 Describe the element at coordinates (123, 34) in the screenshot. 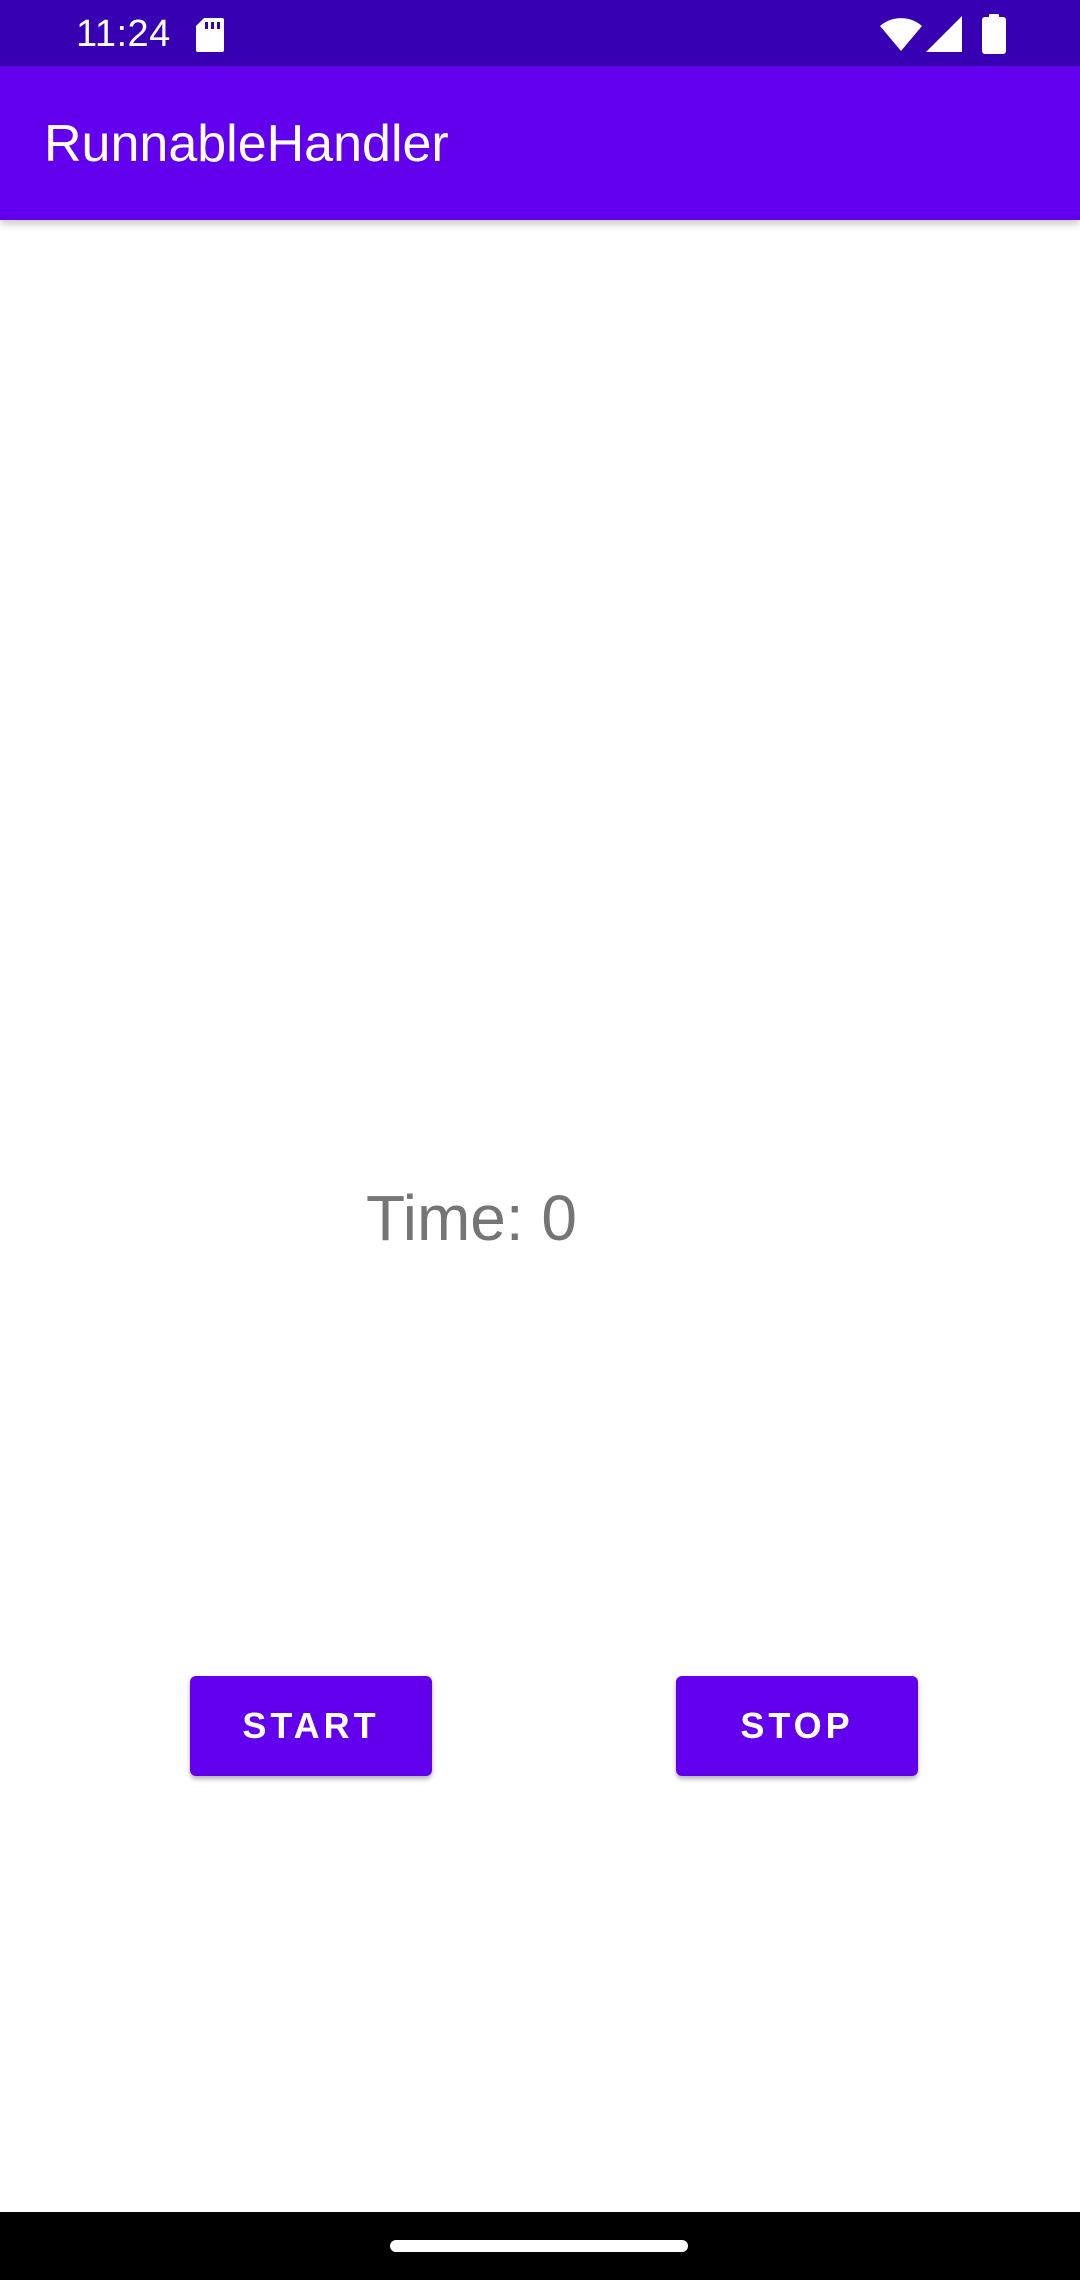

I see `status-time: 11:24` at that location.